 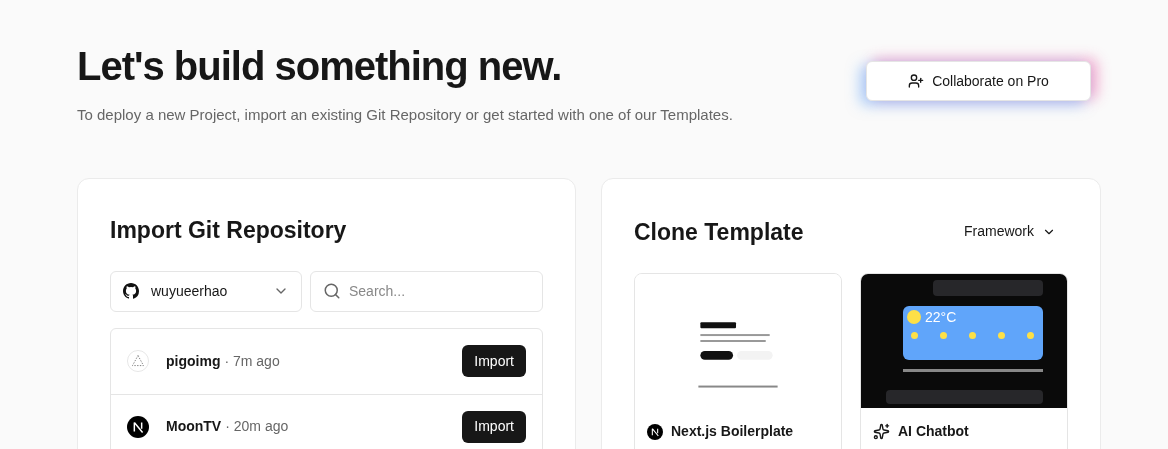 What do you see at coordinates (738, 360) in the screenshot?
I see `template-tile: Next.js Boilerplate` at bounding box center [738, 360].